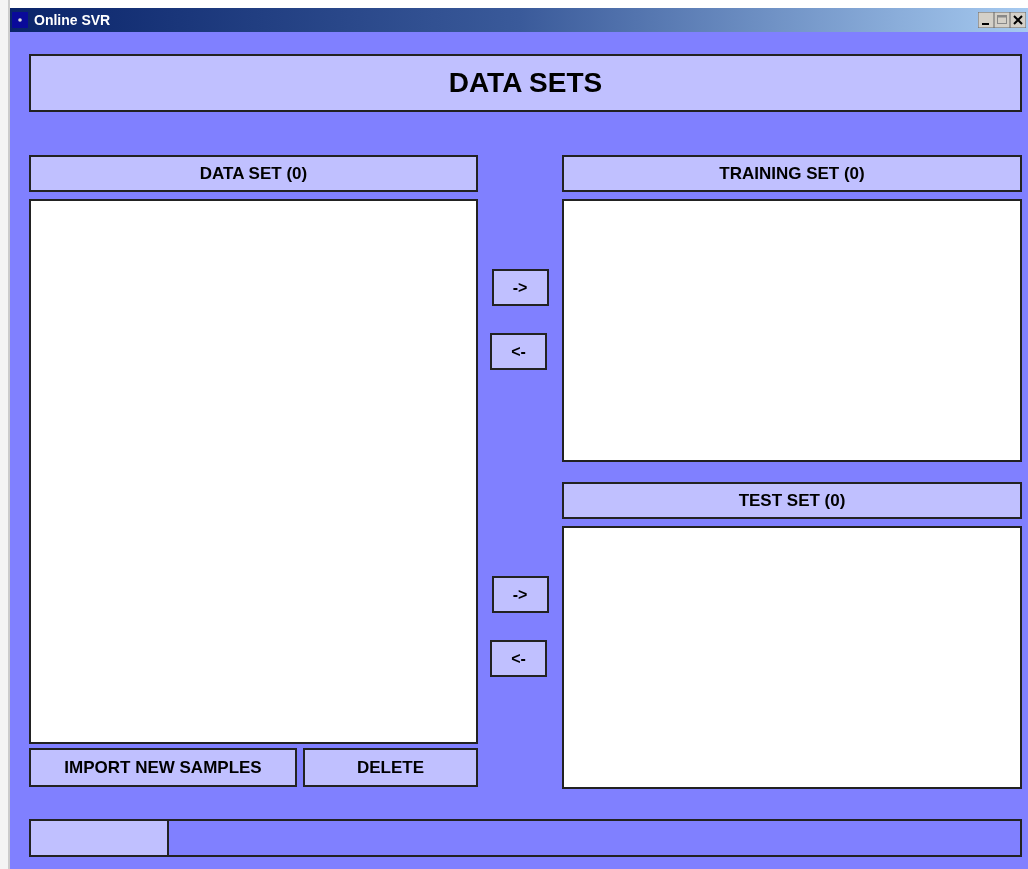  What do you see at coordinates (73, 20) in the screenshot?
I see `window-title: Online SVR` at bounding box center [73, 20].